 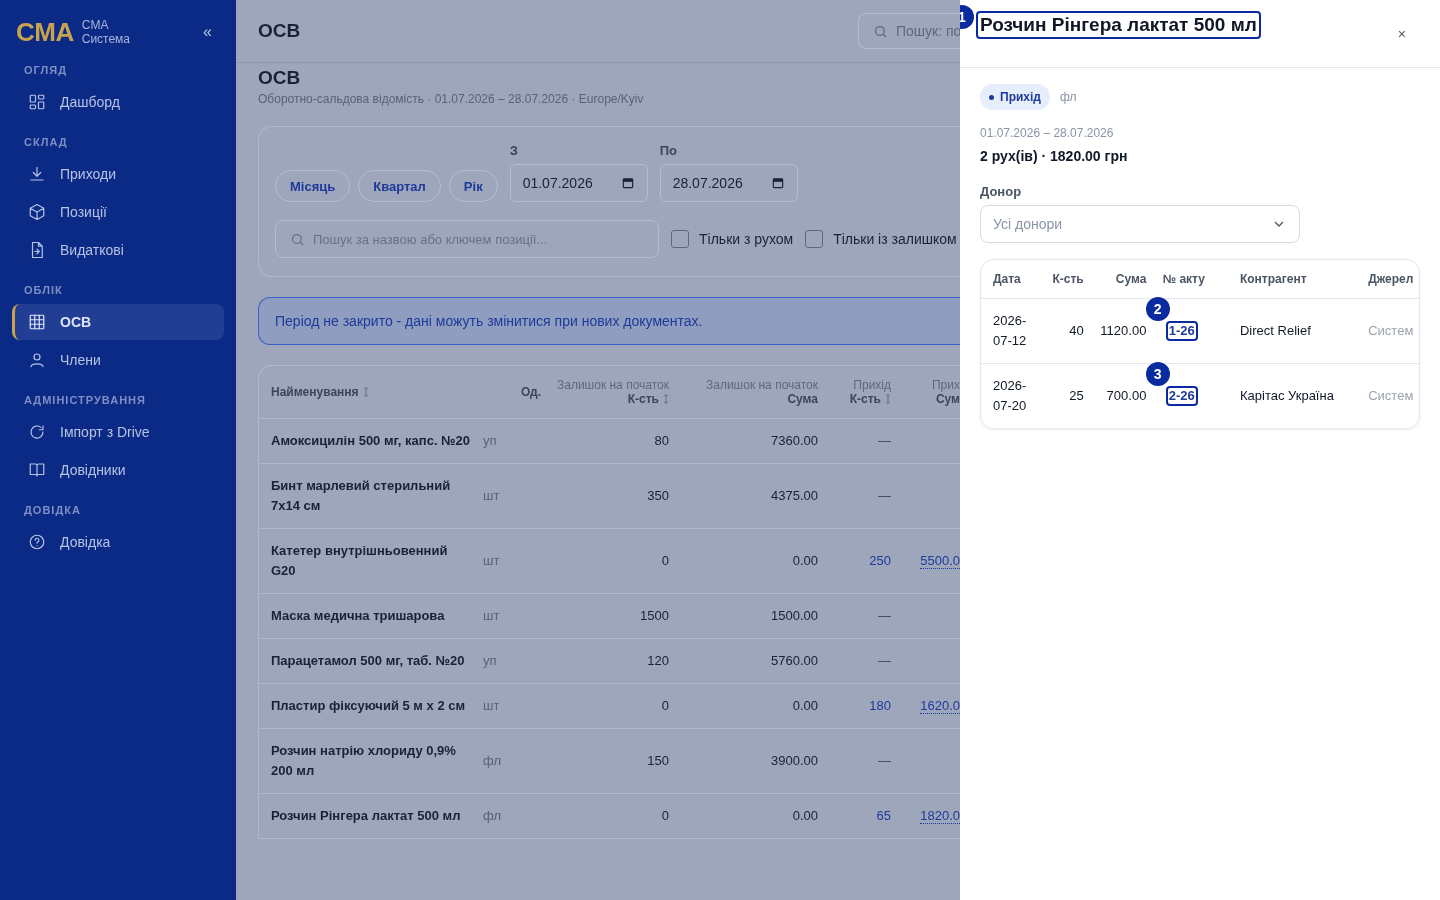 What do you see at coordinates (365, 496) in the screenshot?
I see `table-cell: Бинт марлевий стерильний 7x14 см` at bounding box center [365, 496].